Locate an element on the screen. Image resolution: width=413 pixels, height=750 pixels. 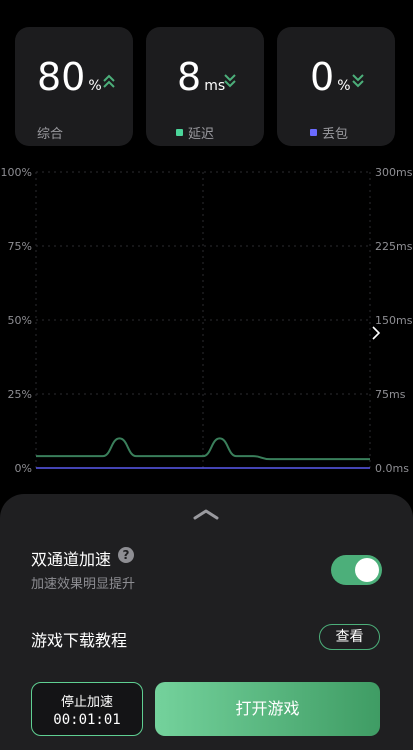
acceleration-timer: 00:01:01 is located at coordinates (87, 720).